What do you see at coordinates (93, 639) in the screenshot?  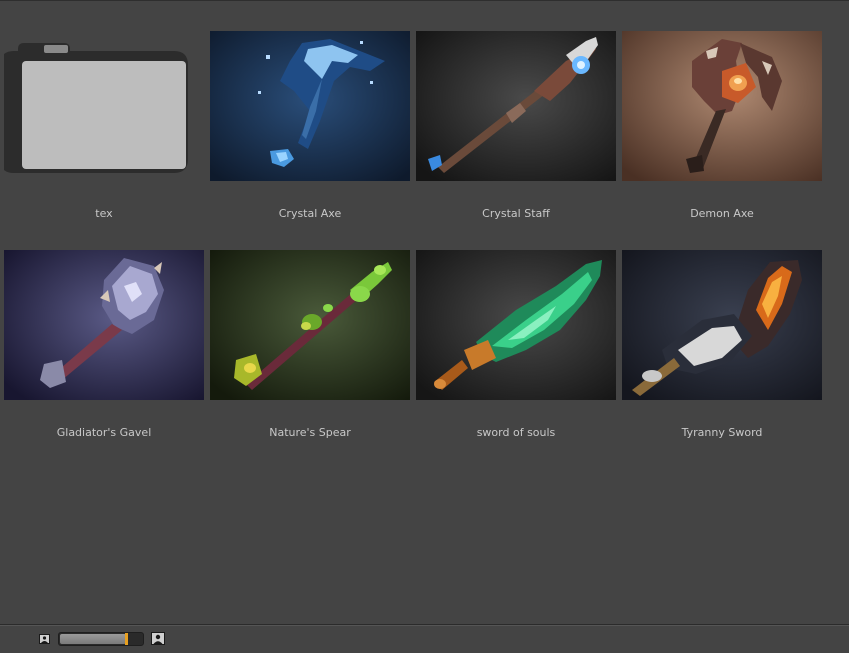 I see `slider-fill` at bounding box center [93, 639].